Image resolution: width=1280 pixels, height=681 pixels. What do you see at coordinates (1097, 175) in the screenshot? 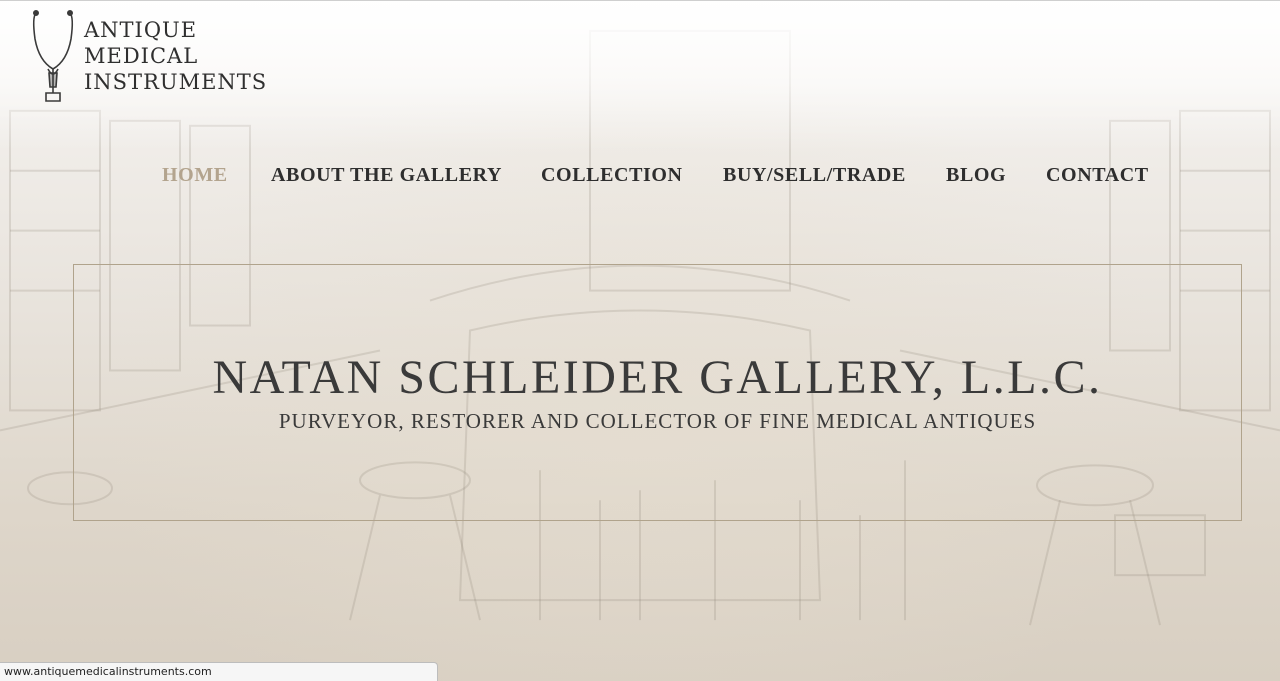
I see `nav-contact: CONTACT` at bounding box center [1097, 175].